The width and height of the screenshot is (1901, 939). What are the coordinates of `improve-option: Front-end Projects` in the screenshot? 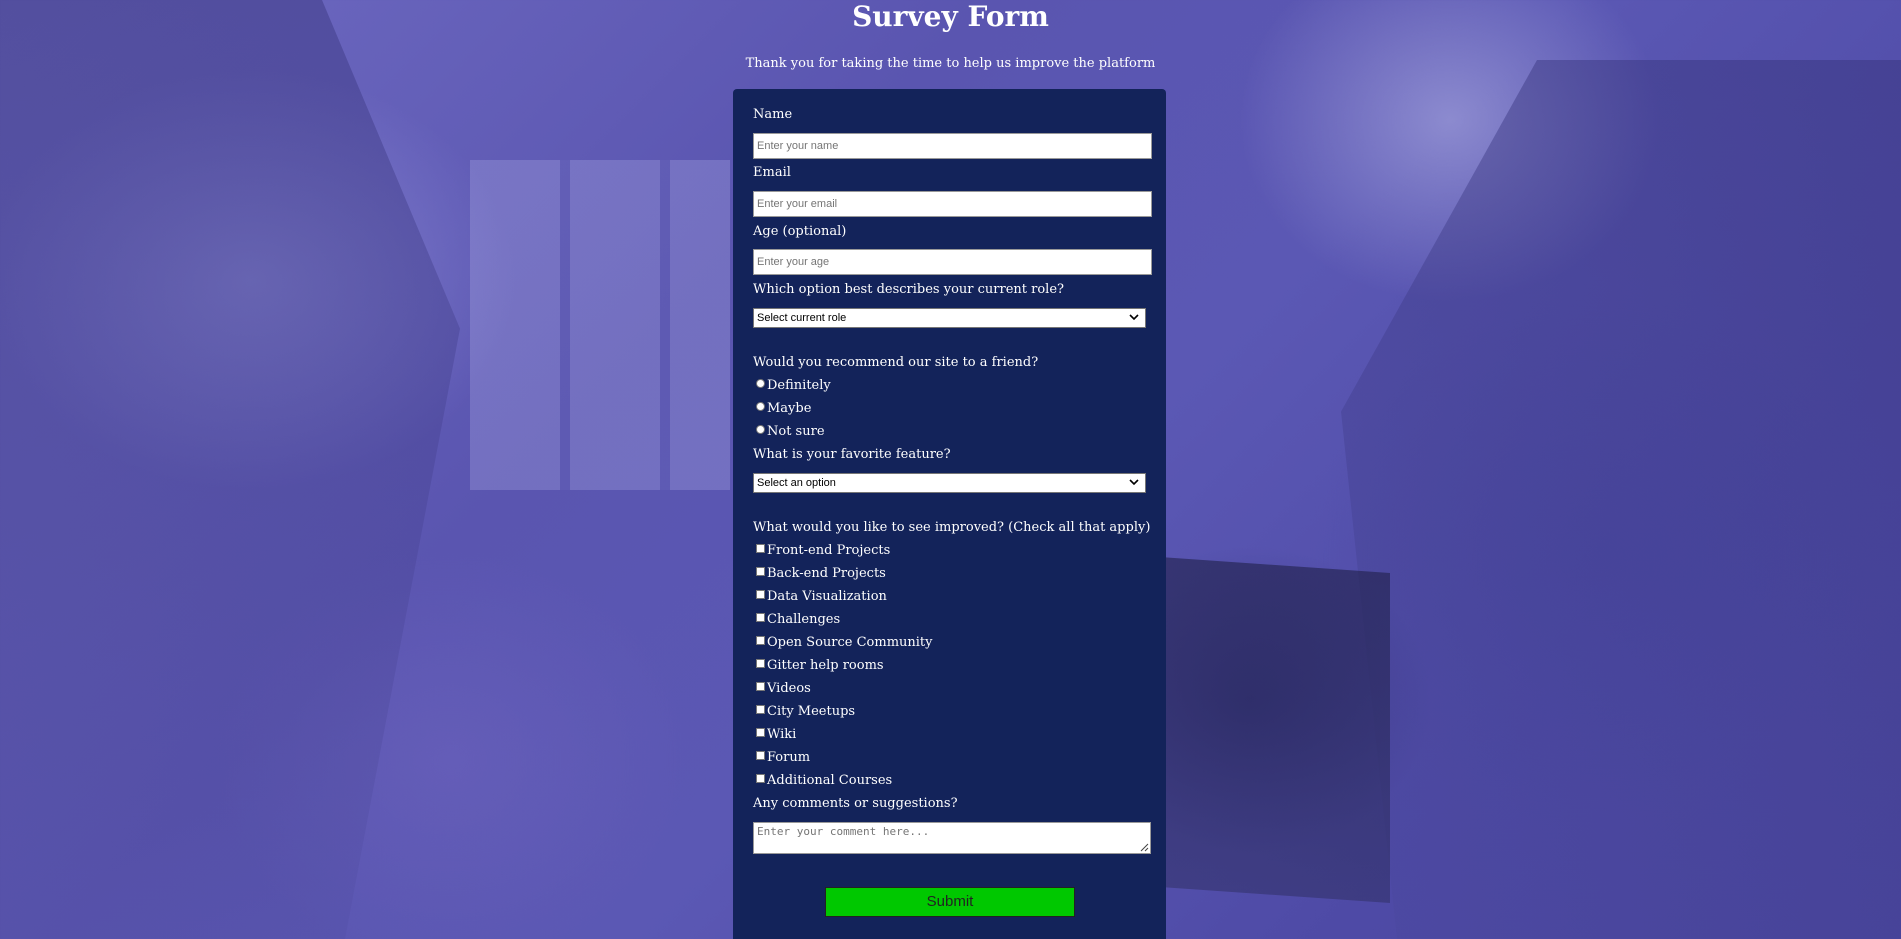 It's located at (821, 552).